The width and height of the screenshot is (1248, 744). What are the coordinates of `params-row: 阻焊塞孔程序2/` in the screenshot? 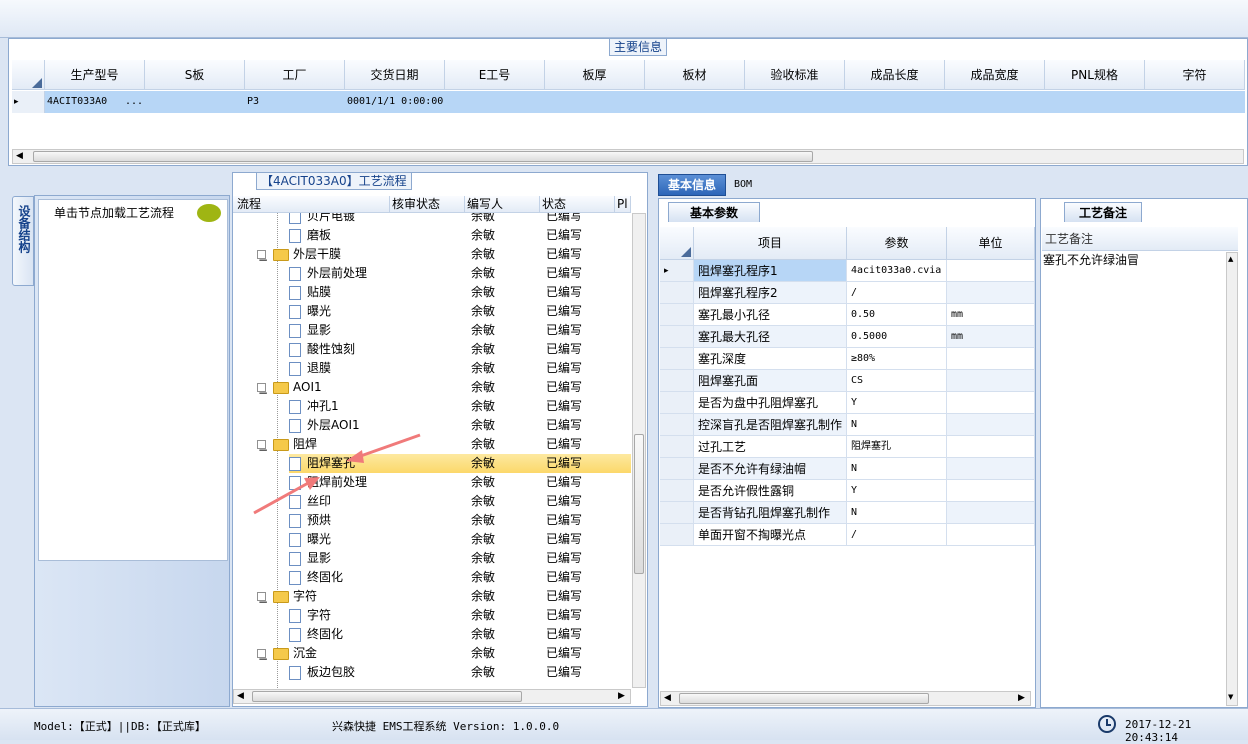 It's located at (855, 293).